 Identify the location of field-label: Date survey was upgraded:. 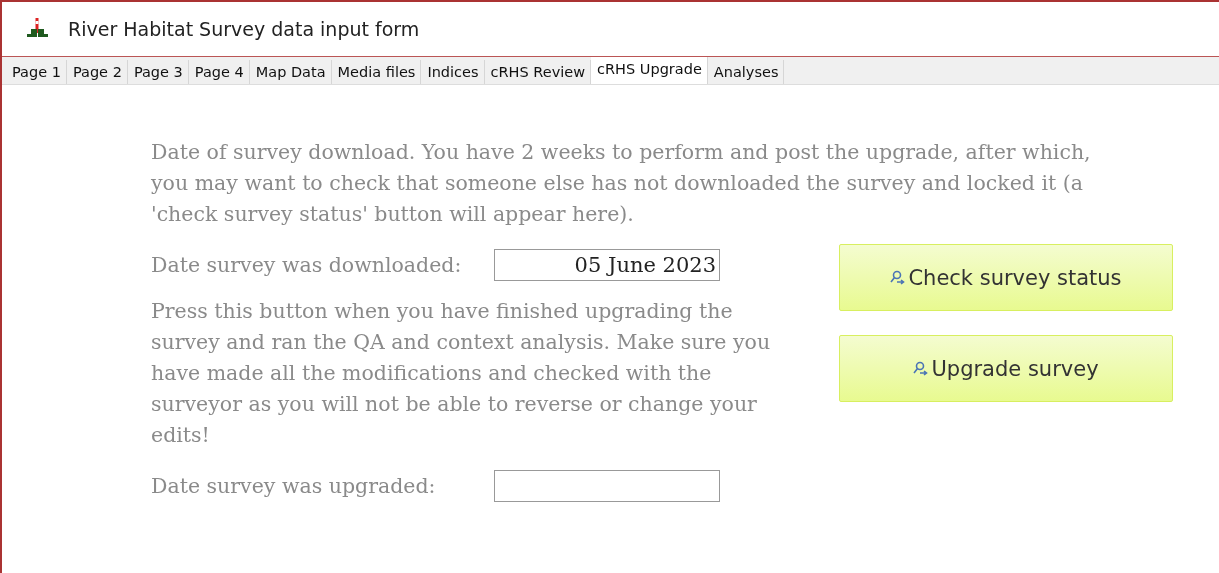
(294, 486).